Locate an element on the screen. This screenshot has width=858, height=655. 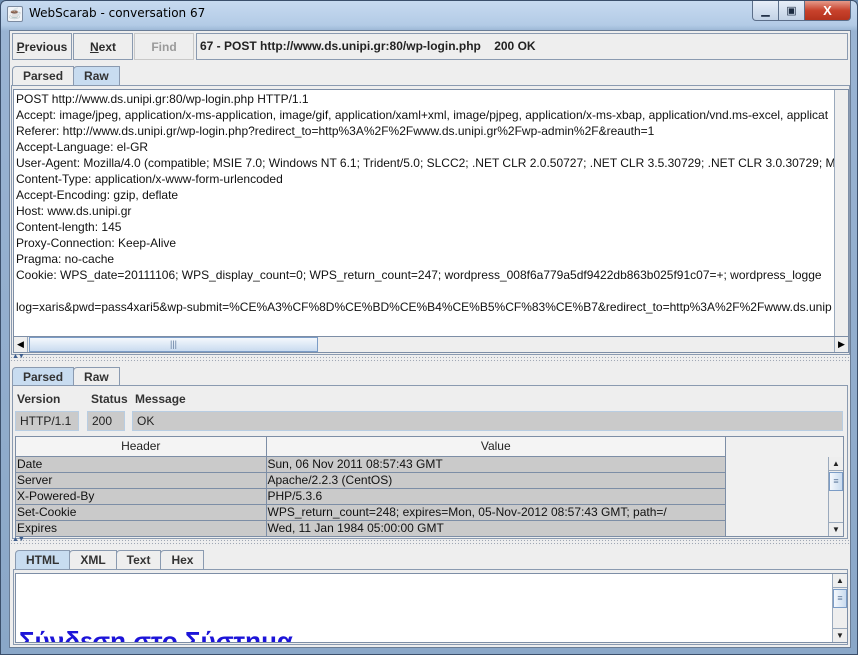
raw-line is located at coordinates (426, 291).